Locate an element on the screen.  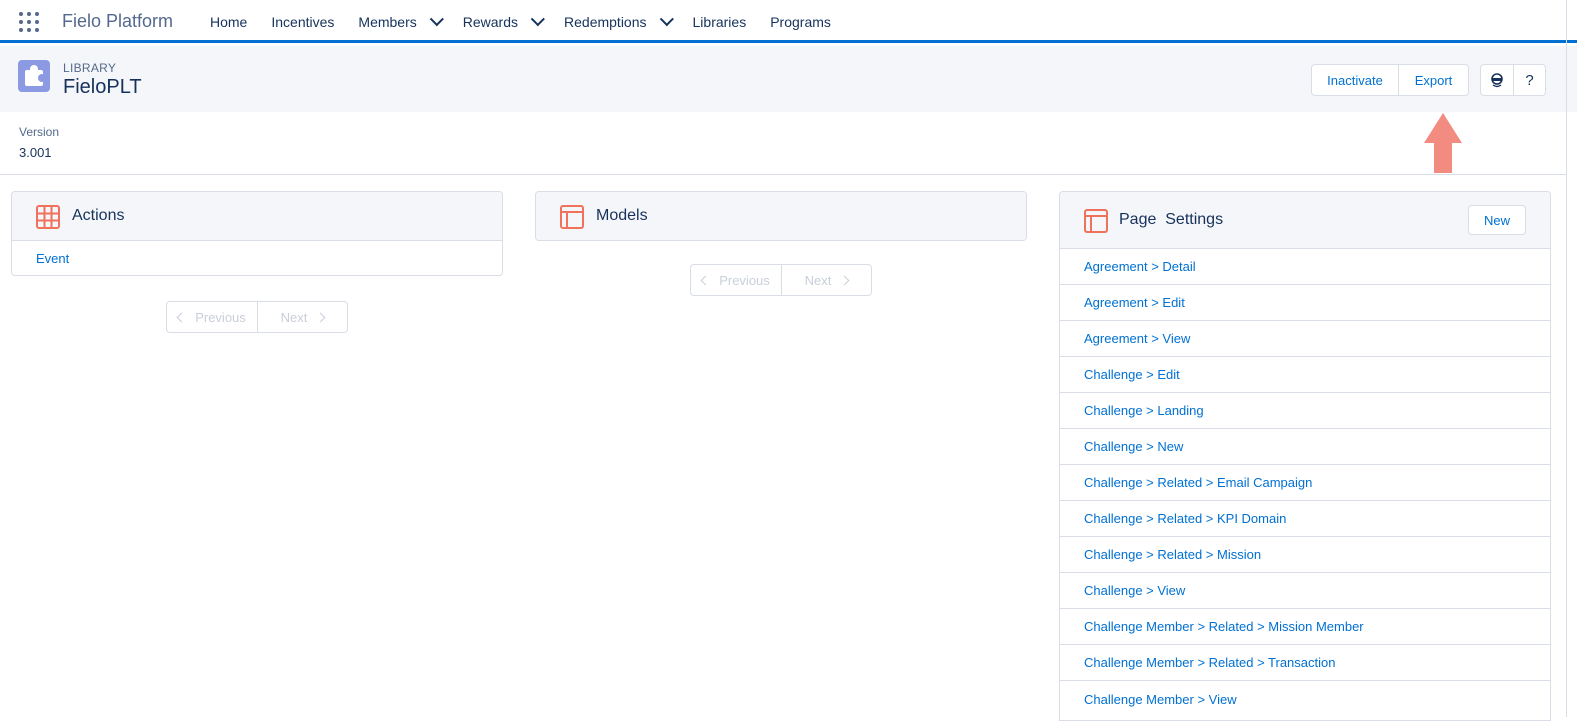
object-type-label: LIBRARY is located at coordinates (90, 68).